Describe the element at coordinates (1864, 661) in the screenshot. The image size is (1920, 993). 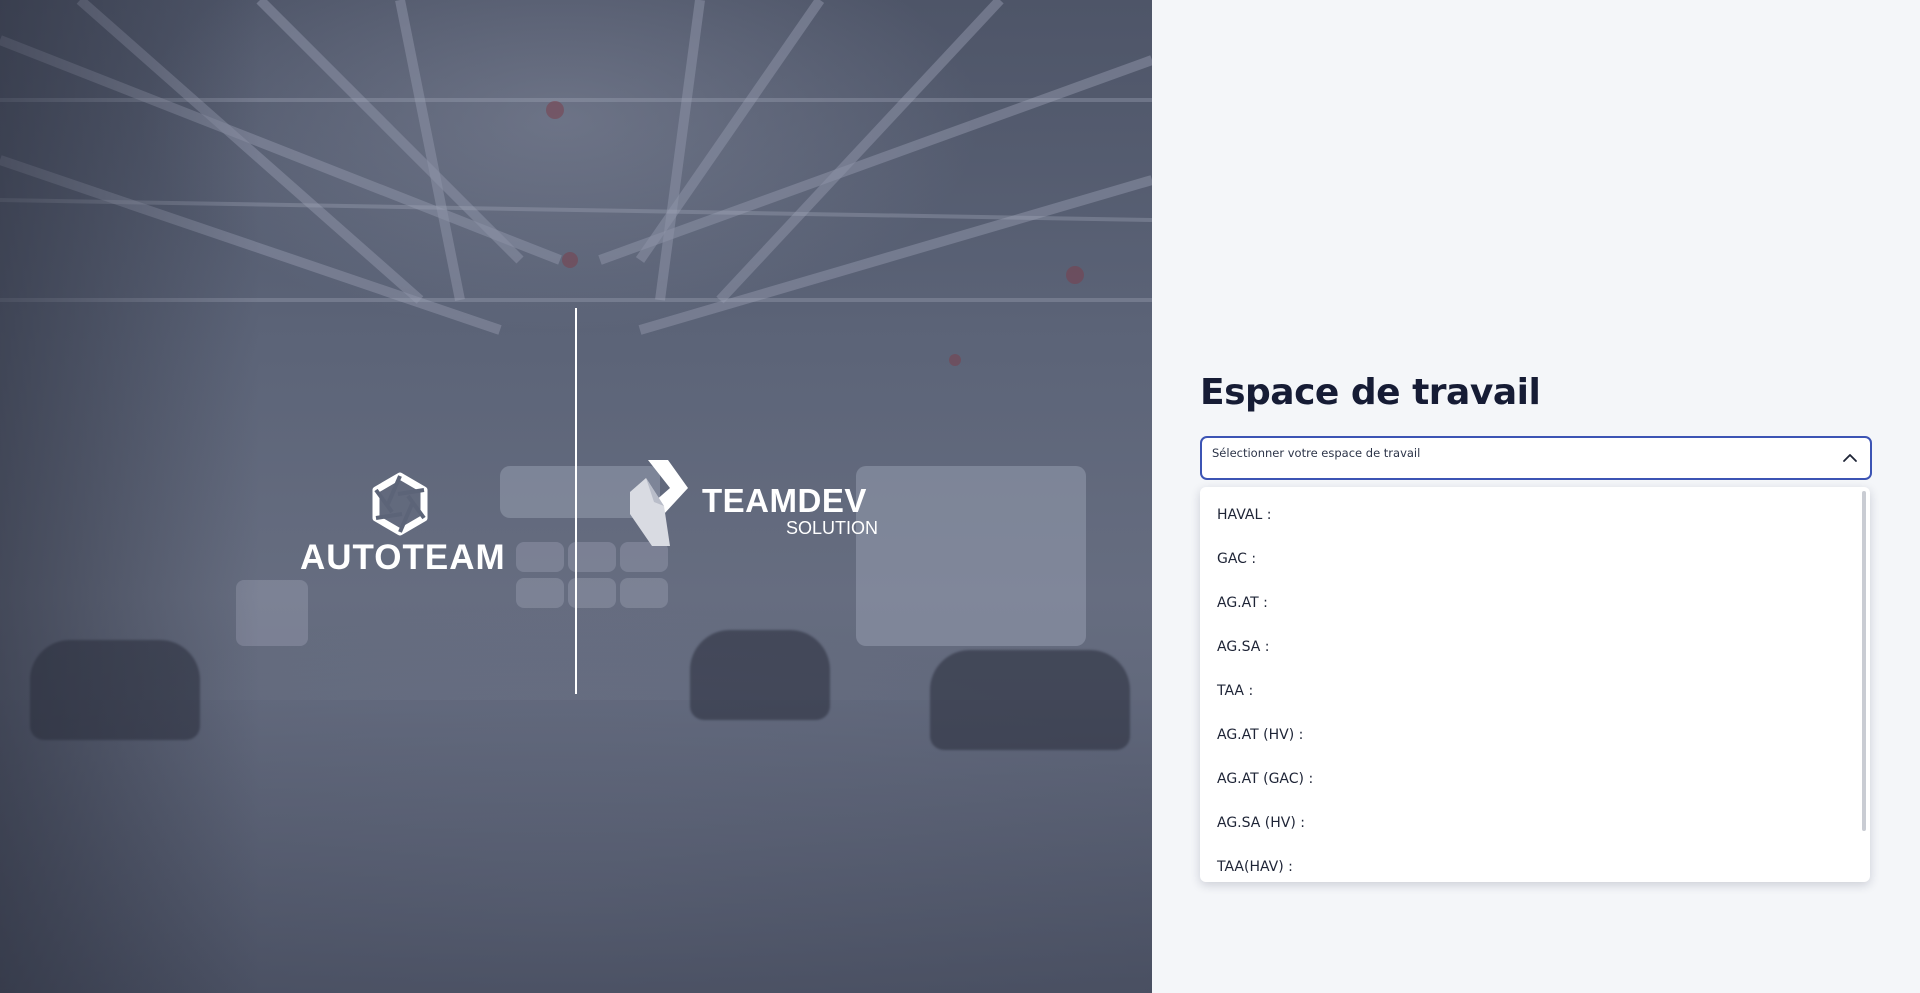
I see `dropdown-scrollbar-thumb` at that location.